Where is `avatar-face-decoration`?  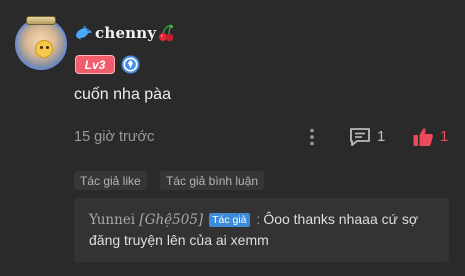
avatar-face-decoration is located at coordinates (44, 49).